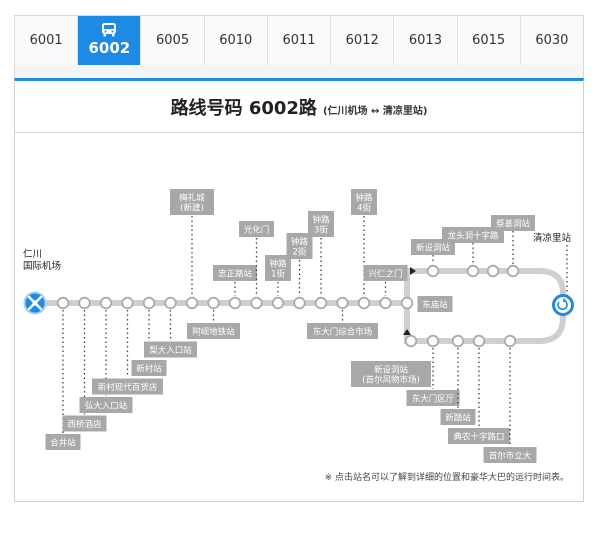  I want to click on stop-label: 阿岘地铁站, so click(213, 331).